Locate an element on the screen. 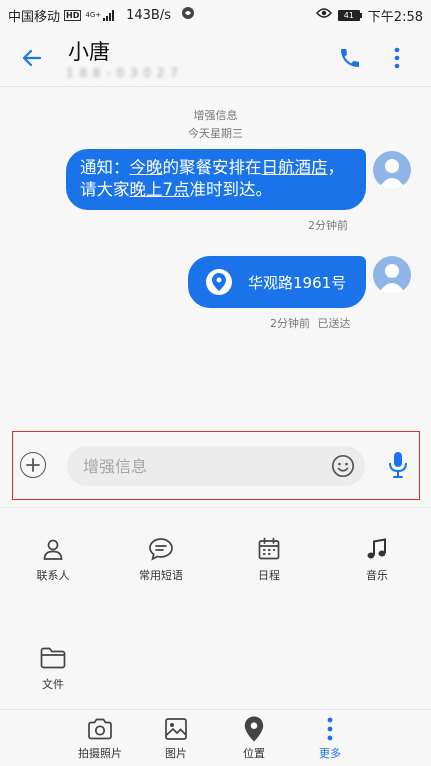 This screenshot has height=766, width=431. attach-calendar-button: 日程 is located at coordinates (269, 559).